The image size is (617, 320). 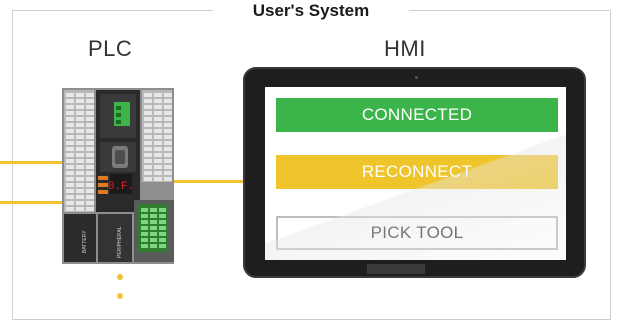 I want to click on plc-device: 0.F. BATTERY PERIPHERAL, so click(x=118, y=176).